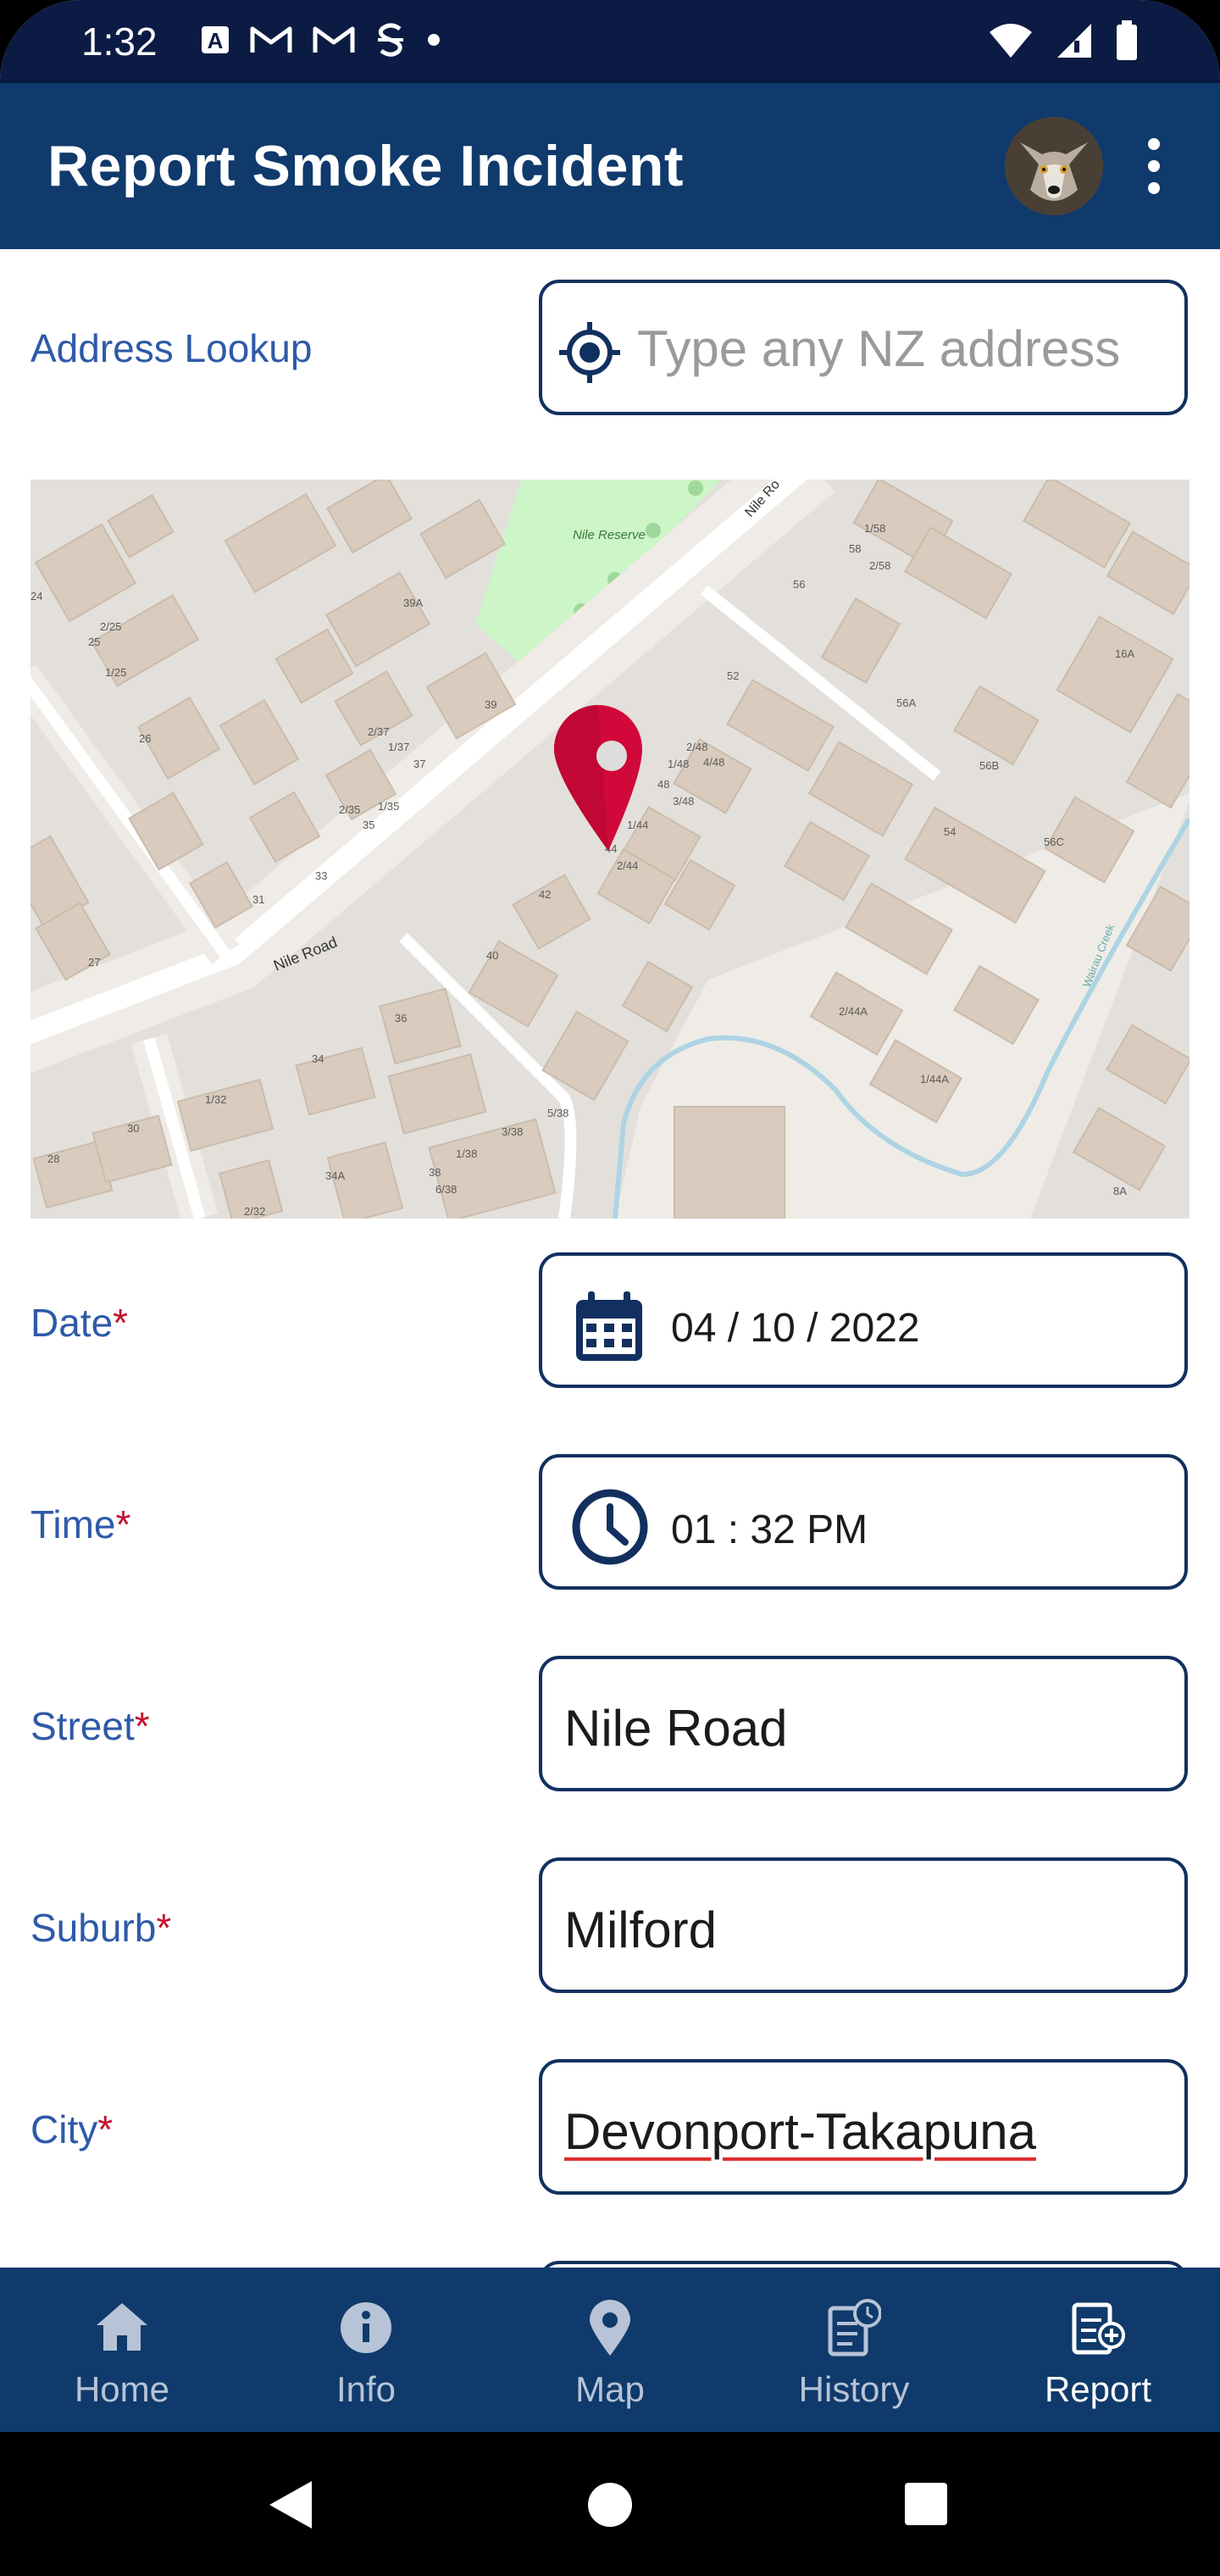 Image resolution: width=1220 pixels, height=2576 pixels. I want to click on svg-text: 3/38, so click(512, 1131).